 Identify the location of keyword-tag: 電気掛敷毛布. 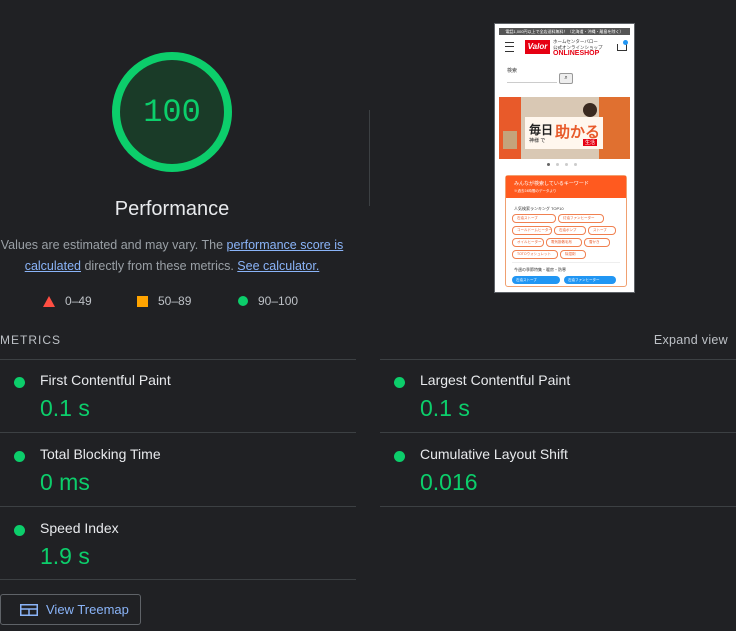
(564, 242).